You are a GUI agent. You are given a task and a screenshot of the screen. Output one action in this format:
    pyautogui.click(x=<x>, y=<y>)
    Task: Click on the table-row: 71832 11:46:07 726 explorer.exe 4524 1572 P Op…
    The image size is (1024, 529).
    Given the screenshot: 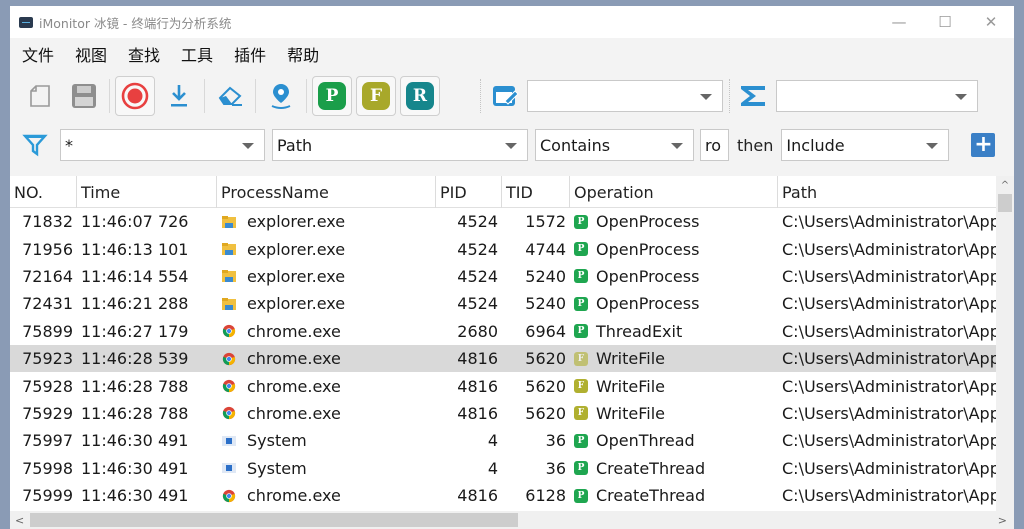 What is the action you would take?
    pyautogui.click(x=503, y=221)
    